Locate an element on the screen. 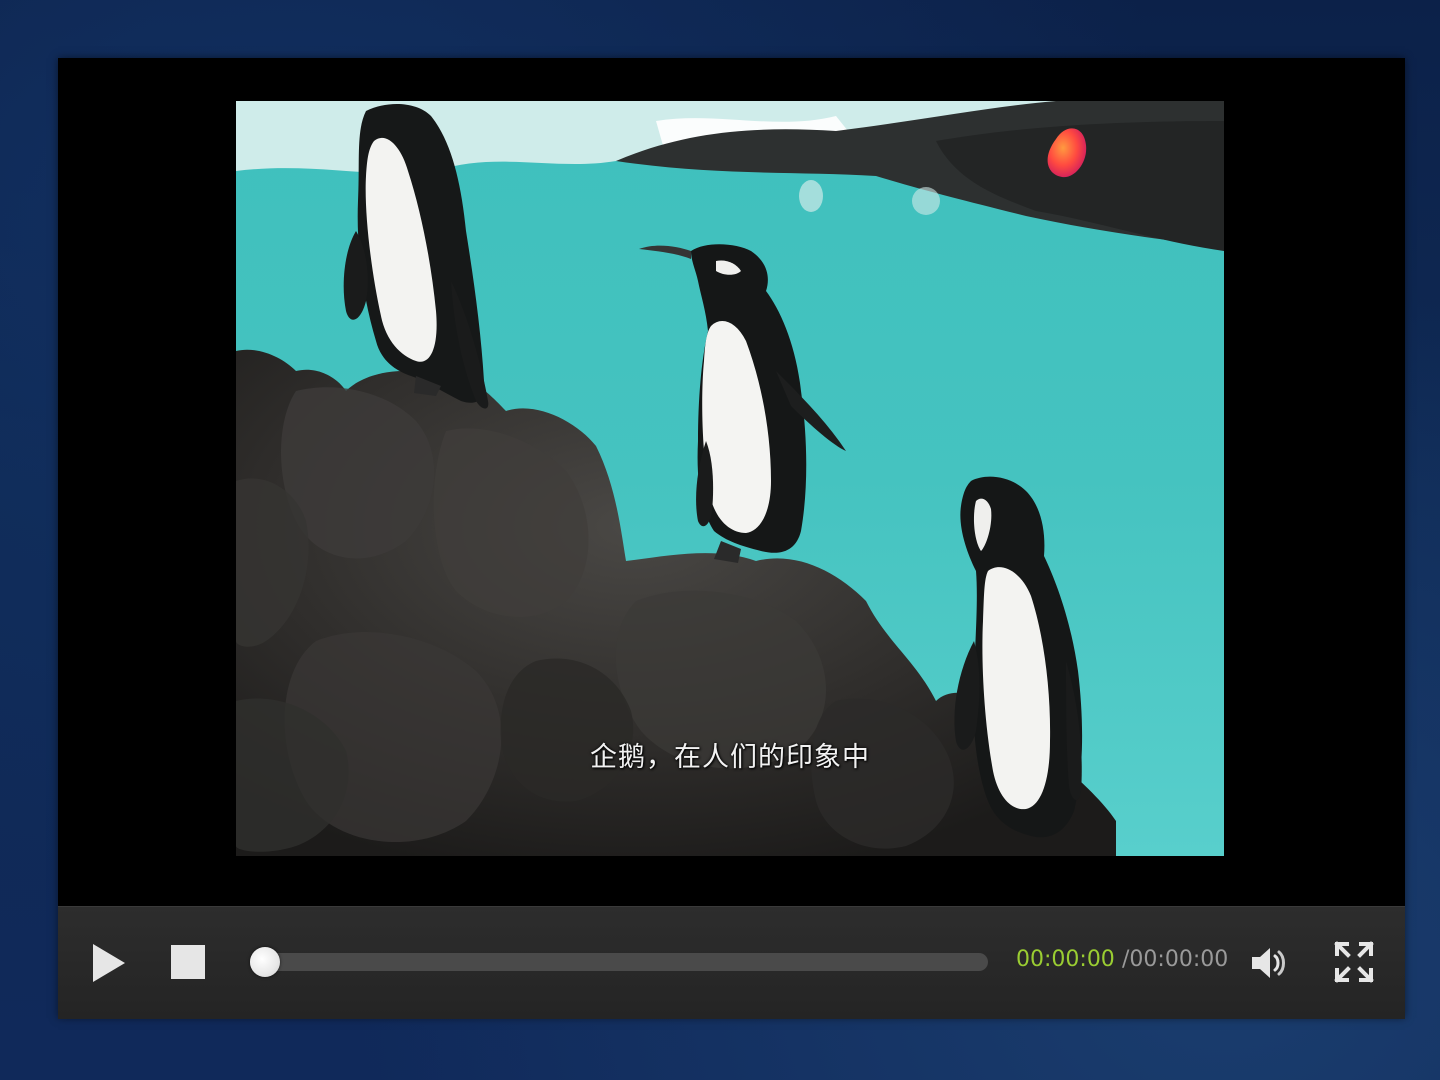 This screenshot has height=1080, width=1440. fullscreen-icon is located at coordinates (1354, 962).